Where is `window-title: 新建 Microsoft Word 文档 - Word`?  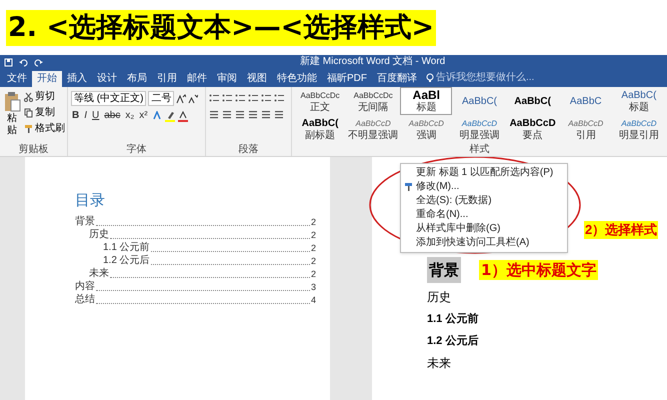 window-title: 新建 Microsoft Word 文档 - Word is located at coordinates (373, 62).